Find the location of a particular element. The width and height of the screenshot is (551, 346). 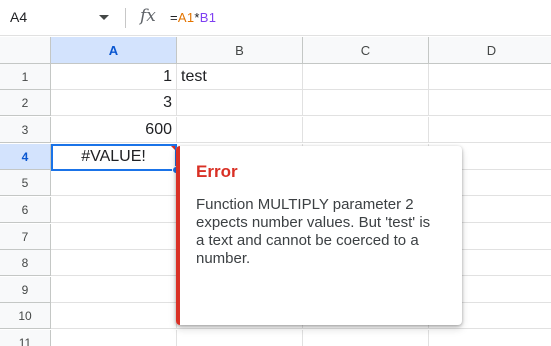

row-header-10: 10 is located at coordinates (25, 316).